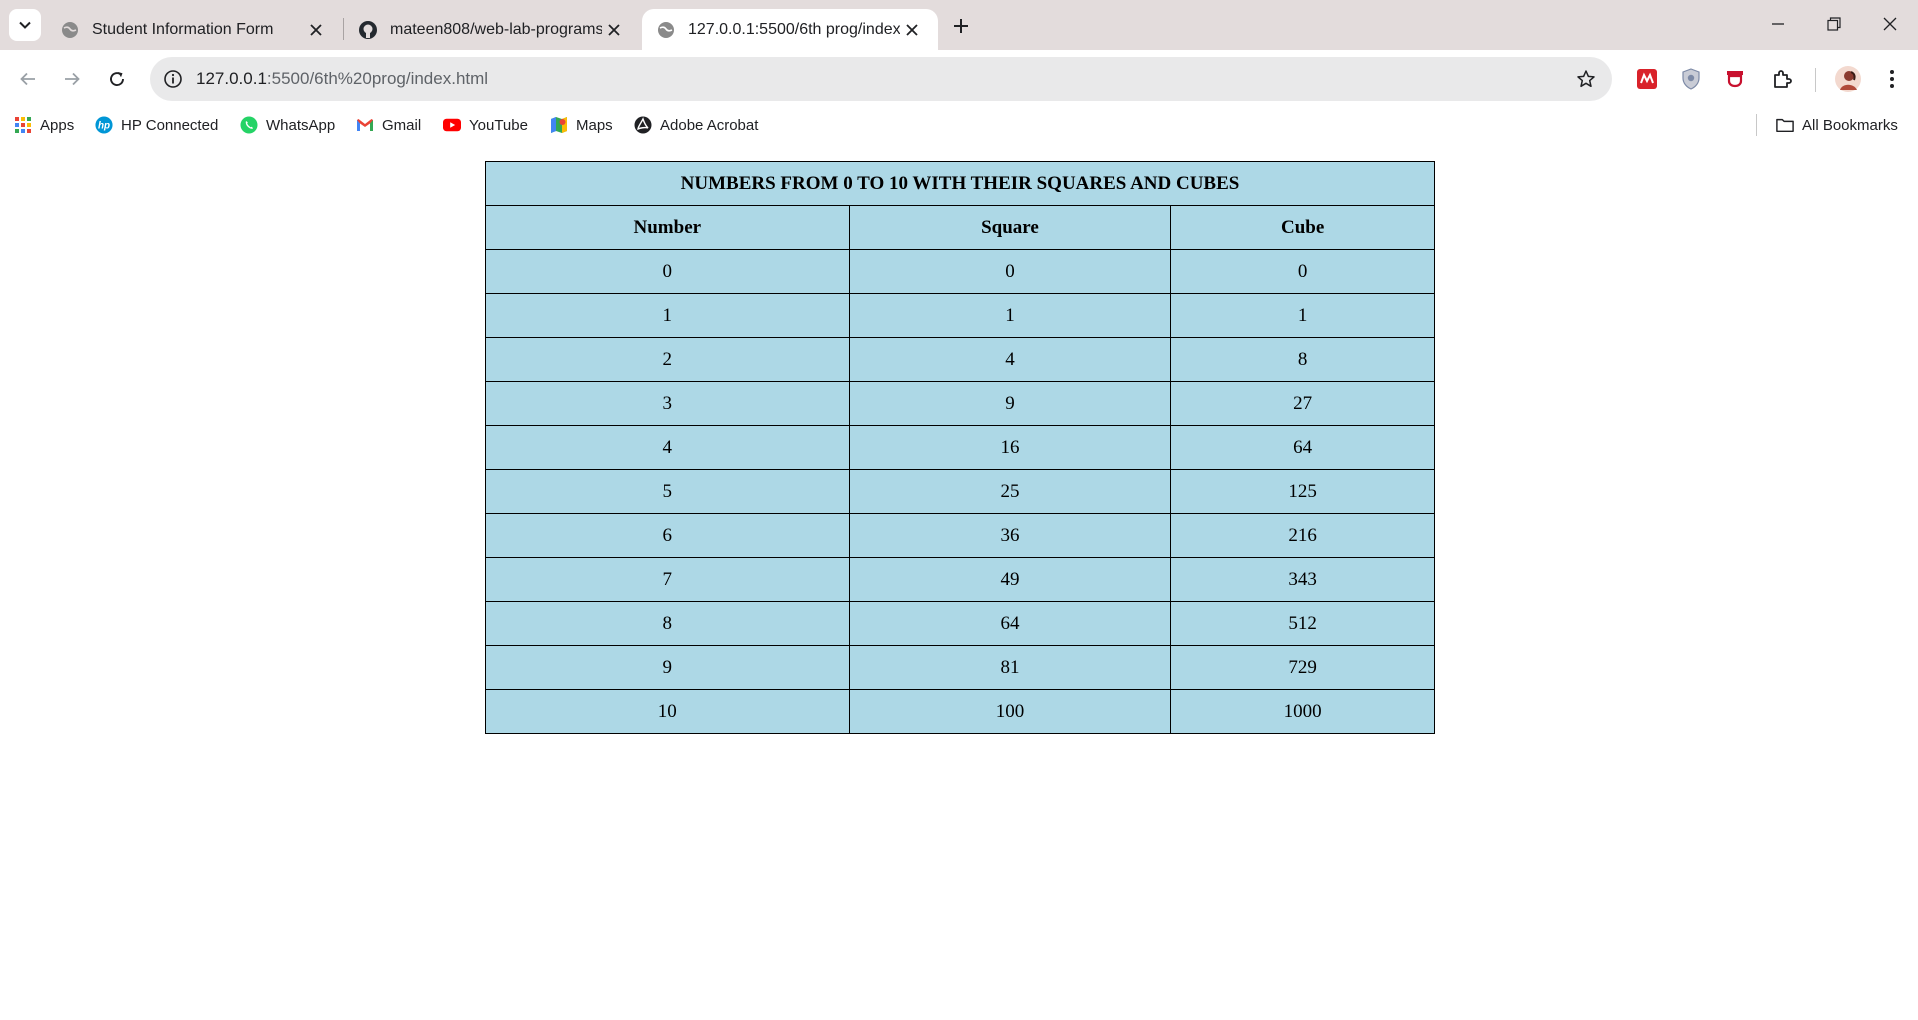  Describe the element at coordinates (1890, 24) in the screenshot. I see `close-window-button` at that location.